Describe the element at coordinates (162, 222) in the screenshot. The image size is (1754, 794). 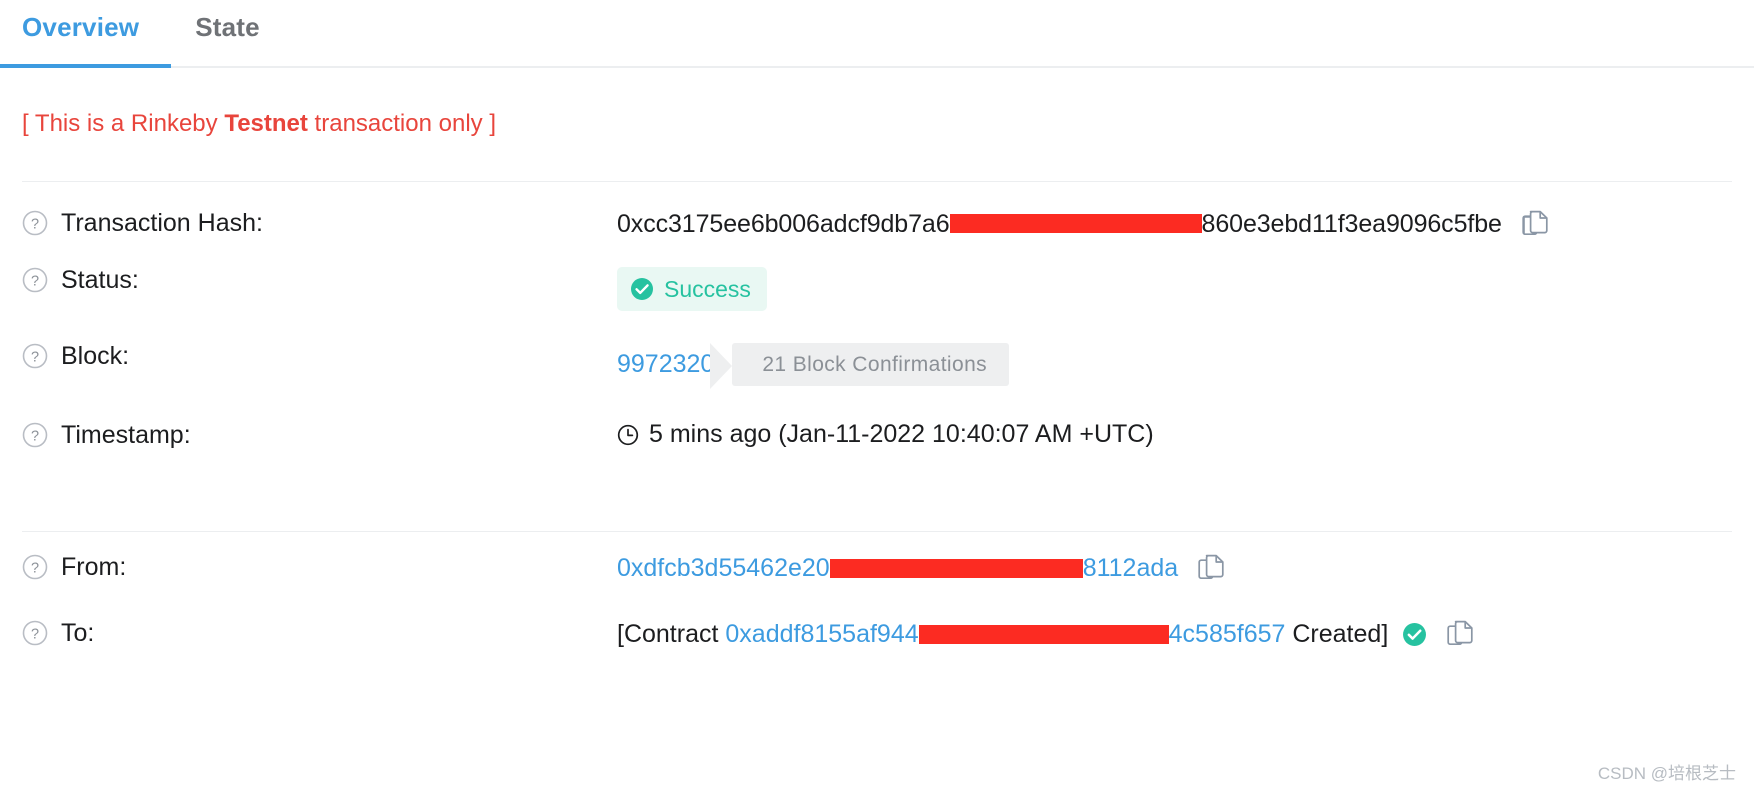
I see `label-transaction-hash-text: Transaction Hash:` at that location.